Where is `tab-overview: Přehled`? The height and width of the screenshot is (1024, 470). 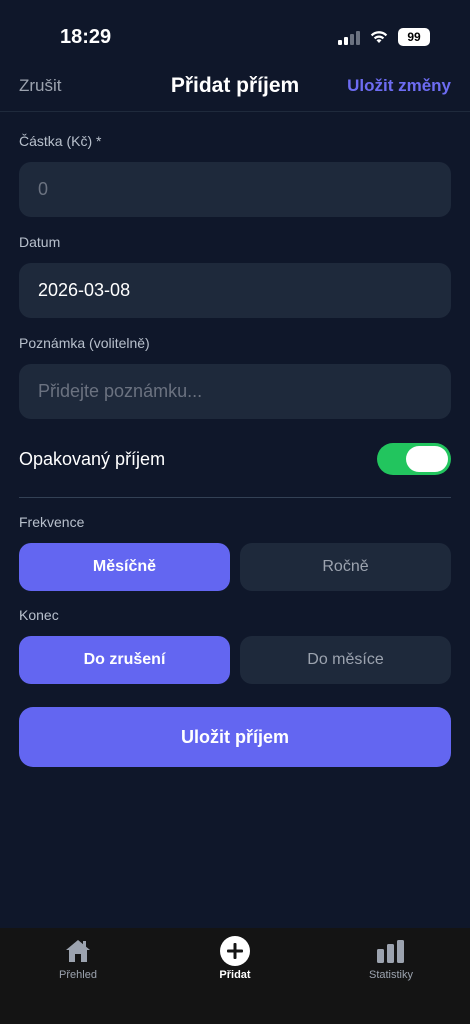
tab-overview: Přehled is located at coordinates (78, 958).